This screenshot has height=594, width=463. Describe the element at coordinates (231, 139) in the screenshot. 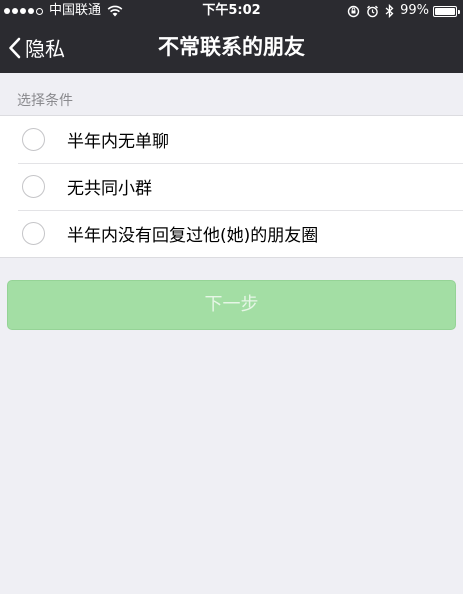

I see `option-row-no-private-chat: 半年内无单聊` at that location.